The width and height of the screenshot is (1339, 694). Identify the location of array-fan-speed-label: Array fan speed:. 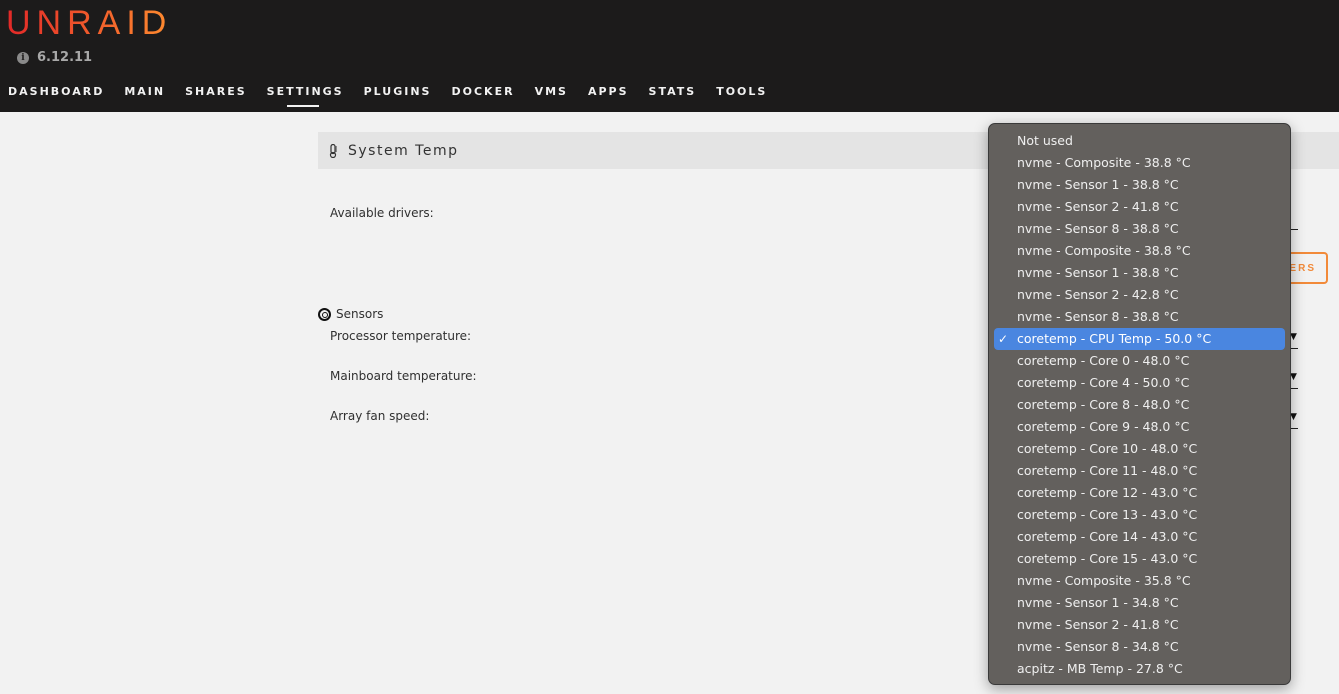
(380, 416).